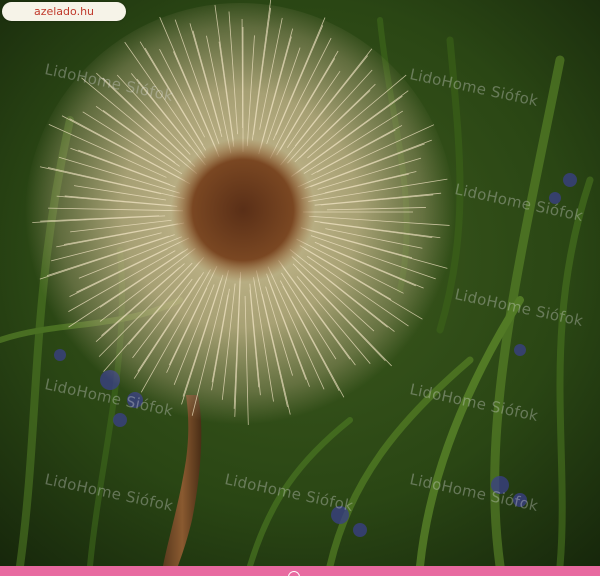  I want to click on seed-filament, so click(242, 74).